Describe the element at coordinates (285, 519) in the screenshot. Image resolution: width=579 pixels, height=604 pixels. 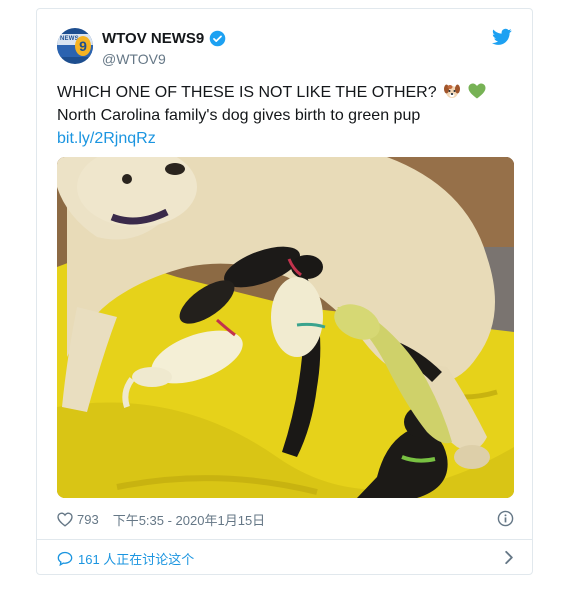
I see `tweet-meta-row: 793 下午5:35 - 2020年1月15日` at that location.